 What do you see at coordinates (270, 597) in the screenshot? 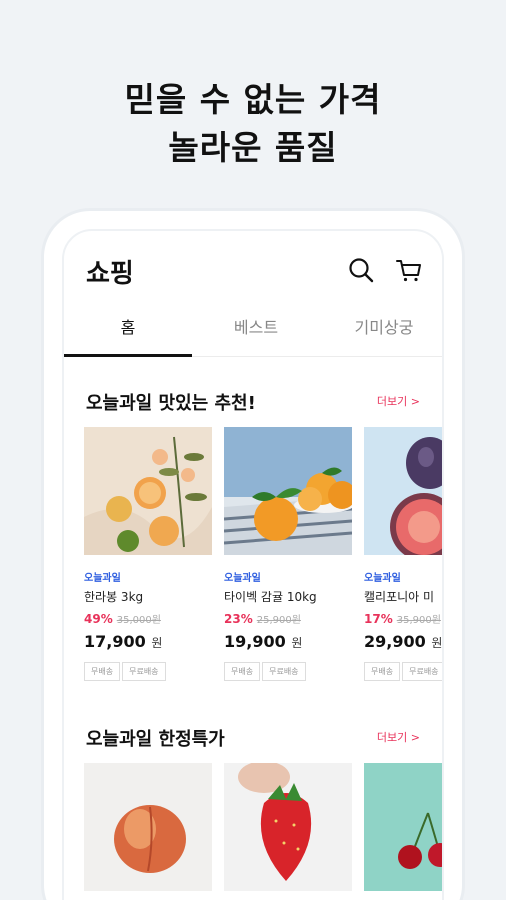
I see `product-name: 타이벡 감귤 10kg` at bounding box center [270, 597].